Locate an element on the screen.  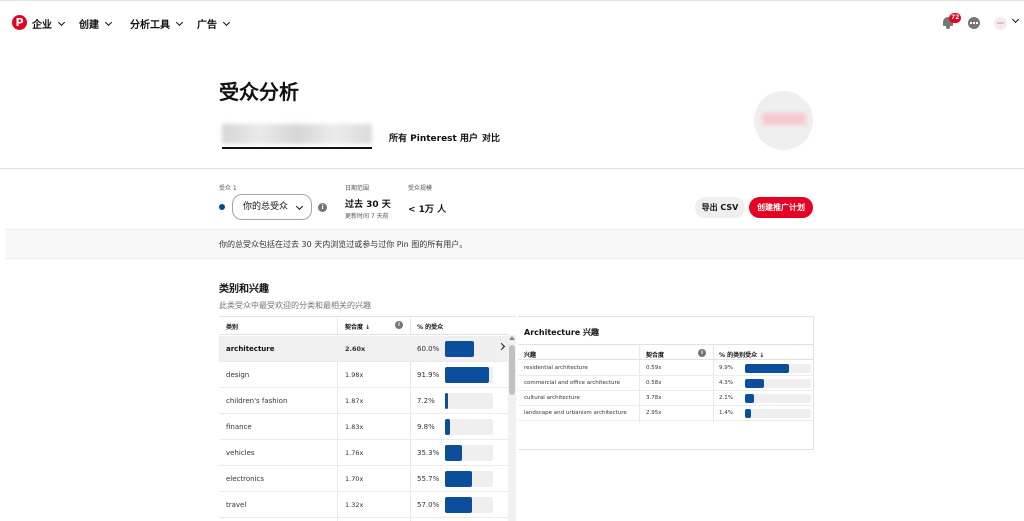
messages-icon is located at coordinates (974, 23).